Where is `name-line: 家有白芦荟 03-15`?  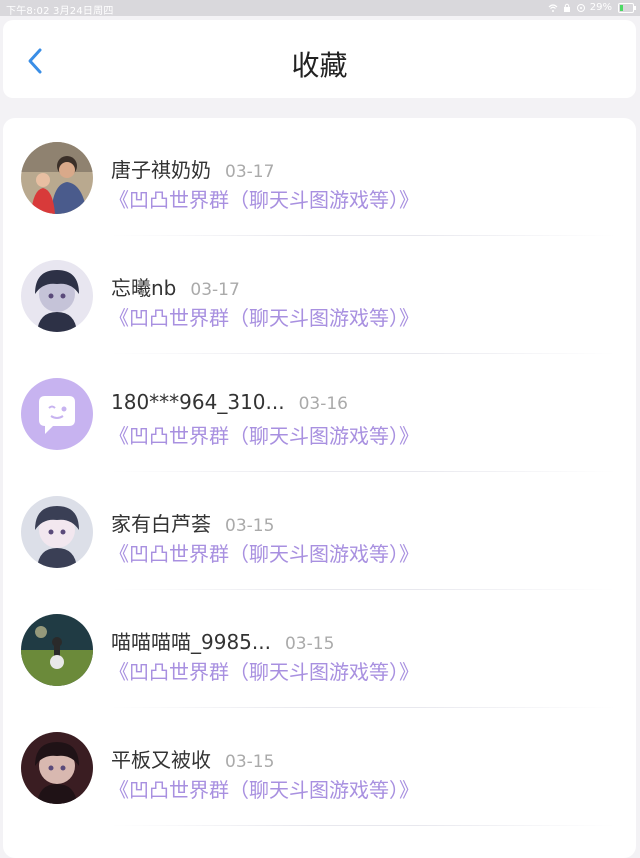
name-line: 家有白芦荟 03-15 is located at coordinates (192, 522).